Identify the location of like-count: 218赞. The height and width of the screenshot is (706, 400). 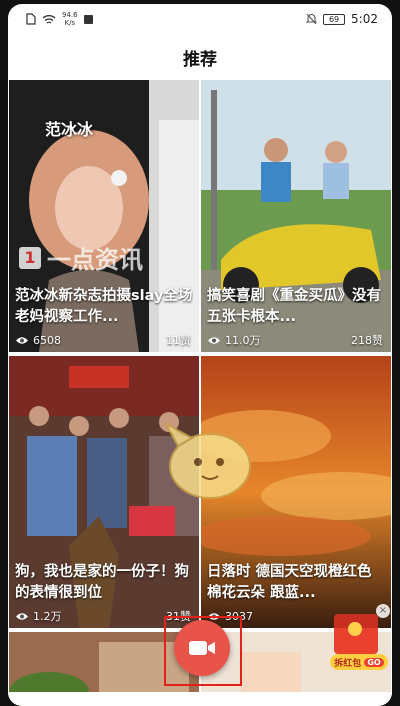
(367, 340).